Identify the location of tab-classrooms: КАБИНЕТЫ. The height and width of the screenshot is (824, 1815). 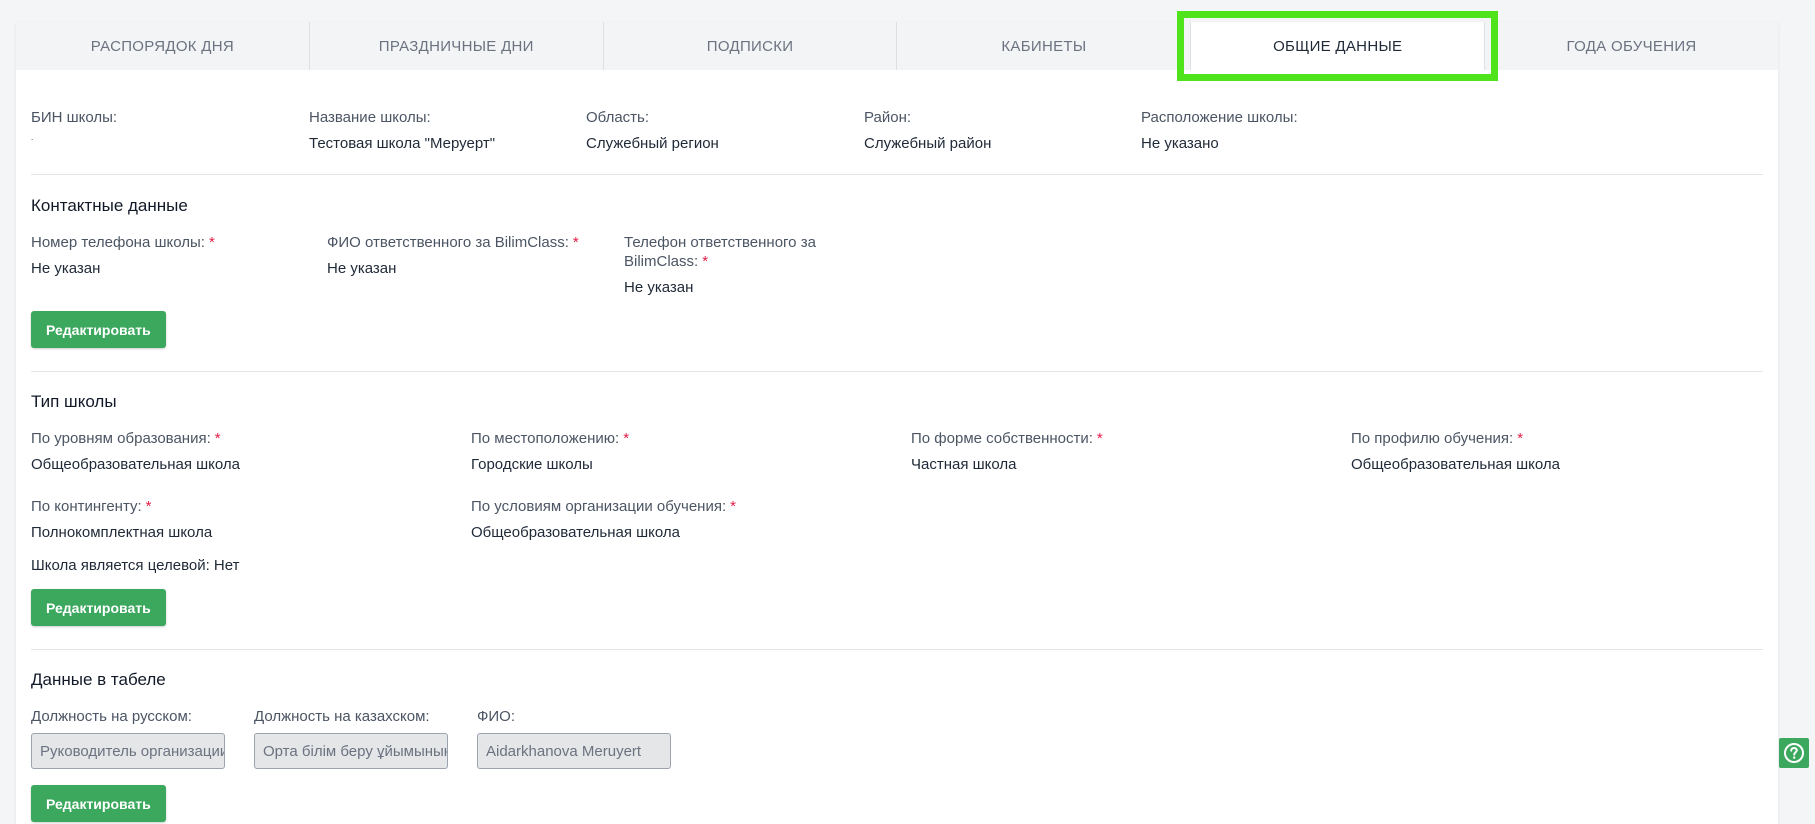
(1044, 46).